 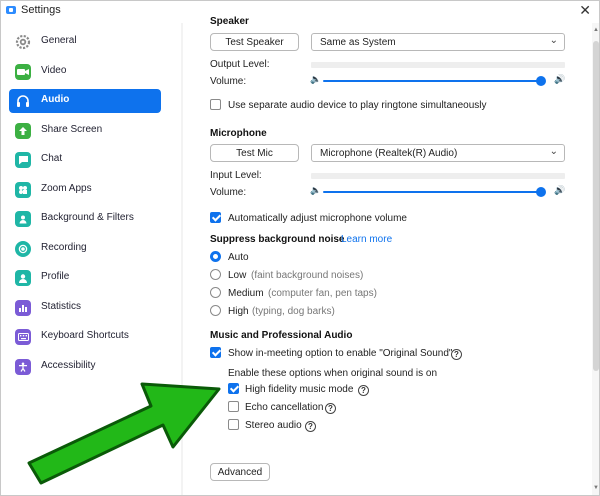 I want to click on accessibility-icon, so click(x=23, y=367).